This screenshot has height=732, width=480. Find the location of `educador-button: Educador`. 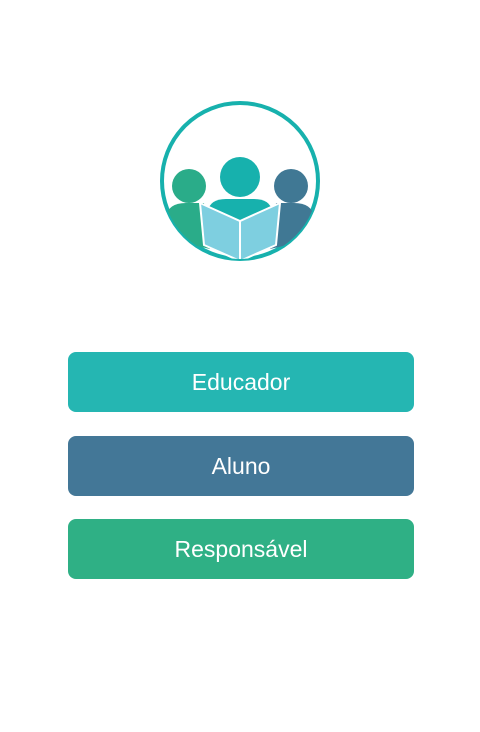

educador-button: Educador is located at coordinates (241, 382).